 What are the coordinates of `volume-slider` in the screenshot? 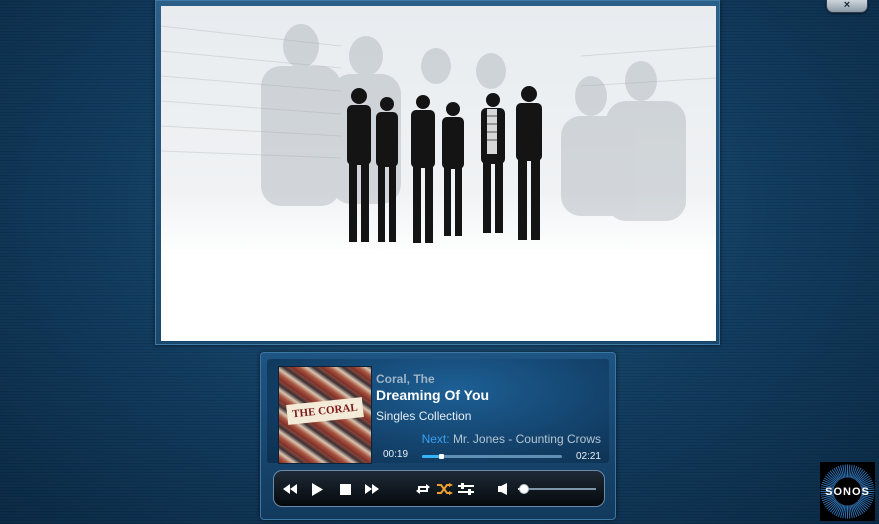 It's located at (557, 489).